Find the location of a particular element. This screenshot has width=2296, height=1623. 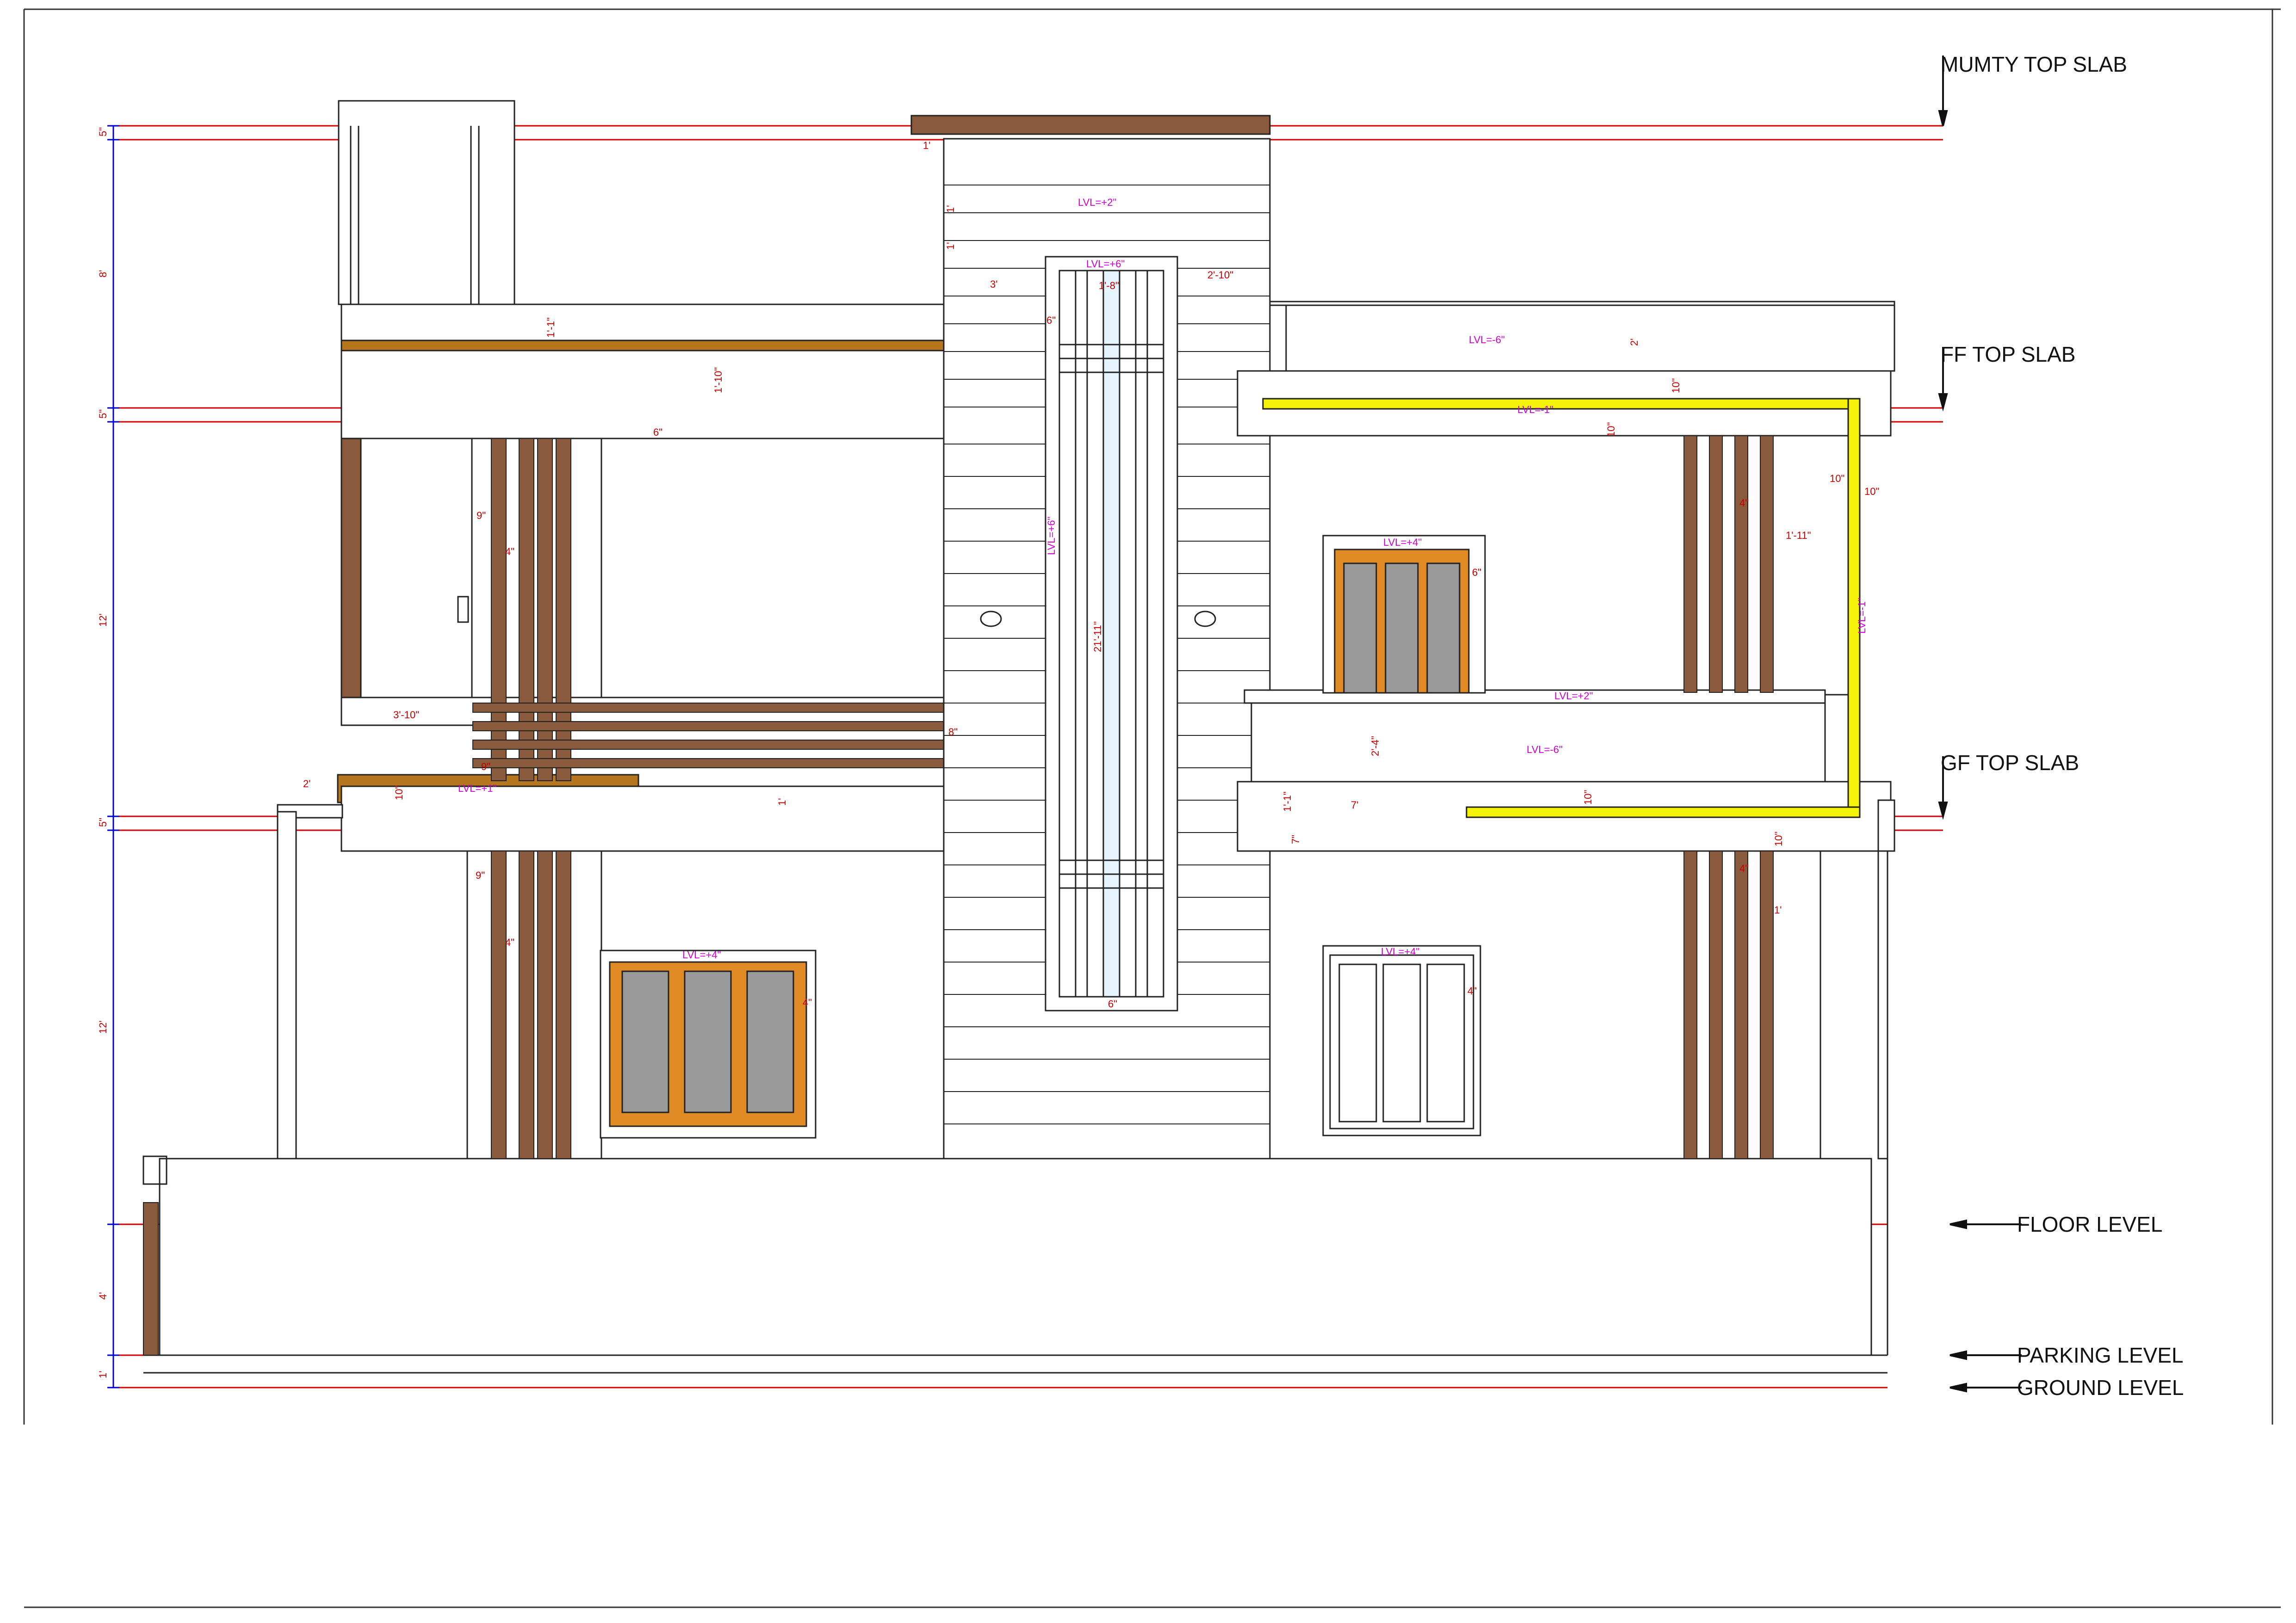

note-lvl-m6-right-top: LVL=-6" is located at coordinates (1487, 340).